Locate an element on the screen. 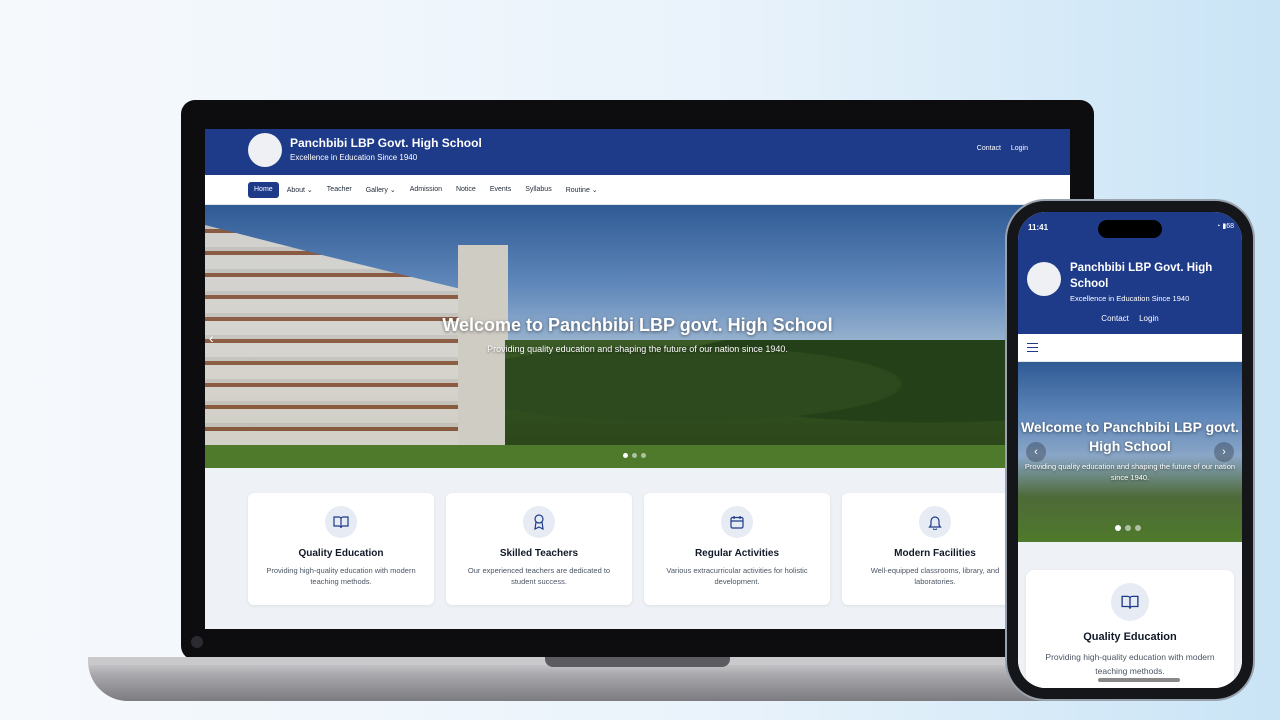 This screenshot has height=720, width=1280. award-icon is located at coordinates (539, 522).